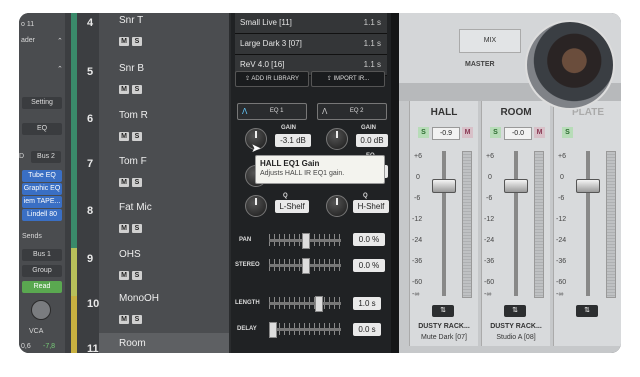 The width and height of the screenshot is (640, 377). What do you see at coordinates (164, 343) in the screenshot?
I see `track-header: Room` at bounding box center [164, 343].